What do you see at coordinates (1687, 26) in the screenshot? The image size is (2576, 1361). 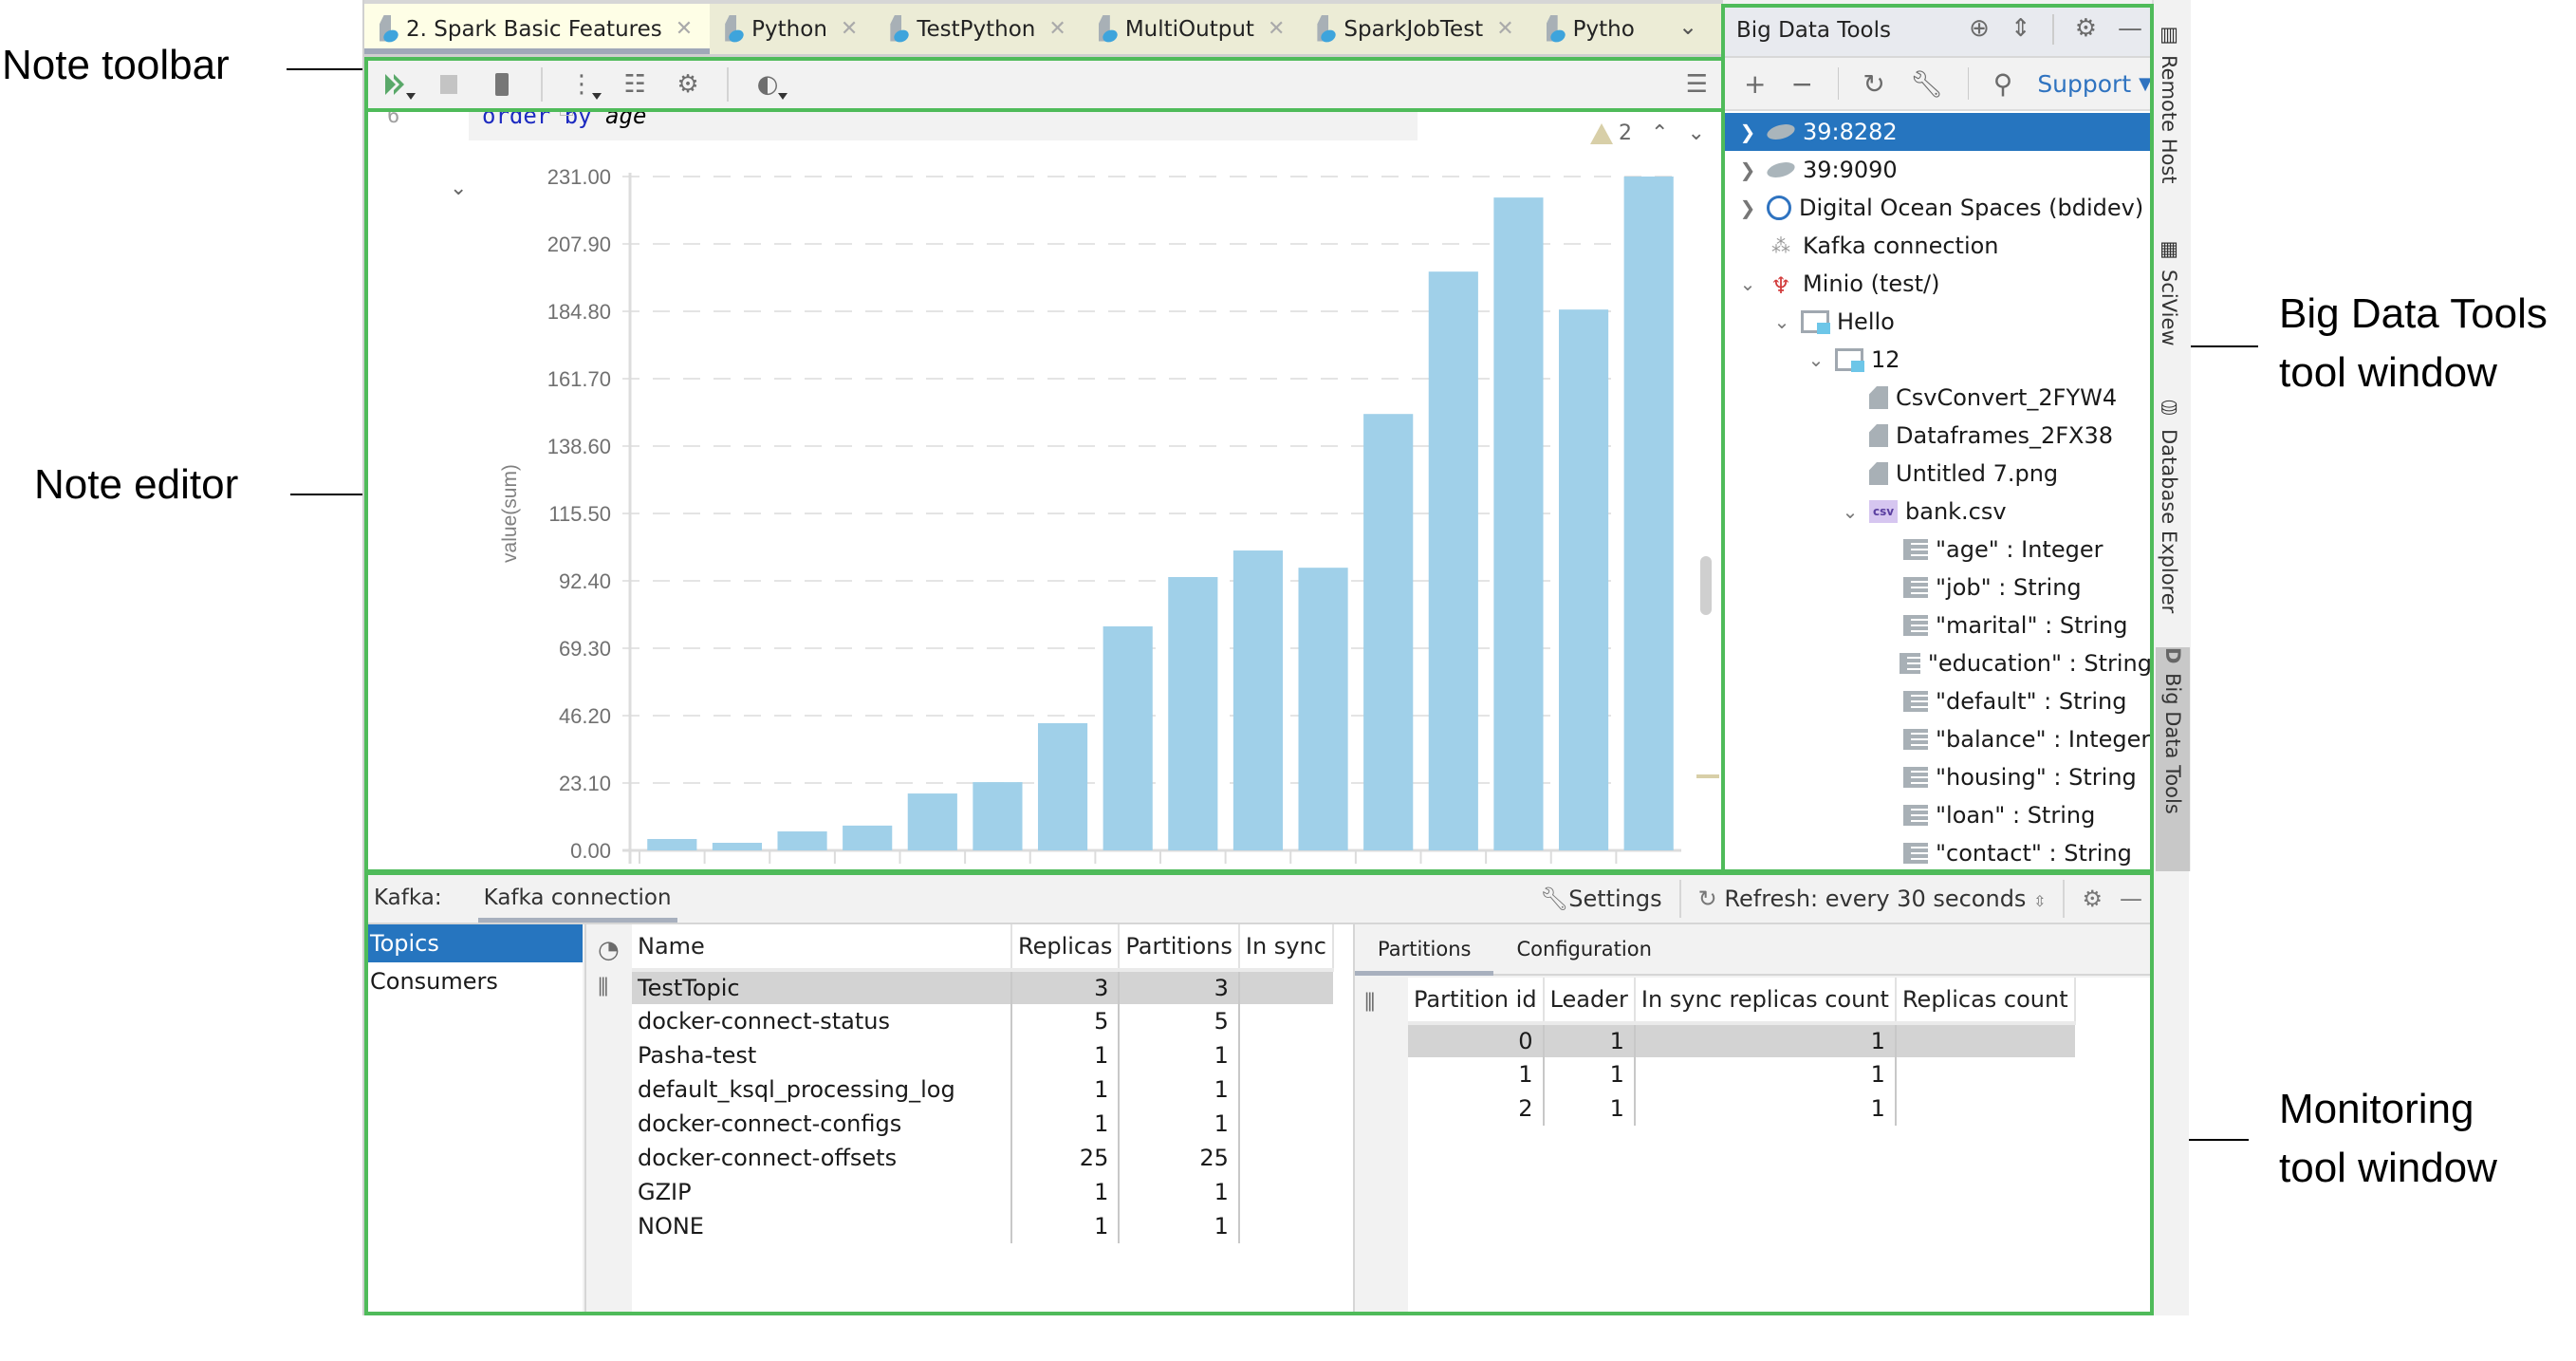 I see `tabs-overflow-chevron-icon: ⌄` at bounding box center [1687, 26].